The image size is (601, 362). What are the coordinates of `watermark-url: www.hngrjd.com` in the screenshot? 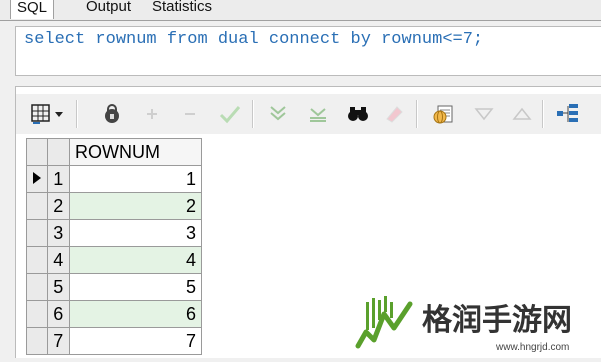 It's located at (532, 347).